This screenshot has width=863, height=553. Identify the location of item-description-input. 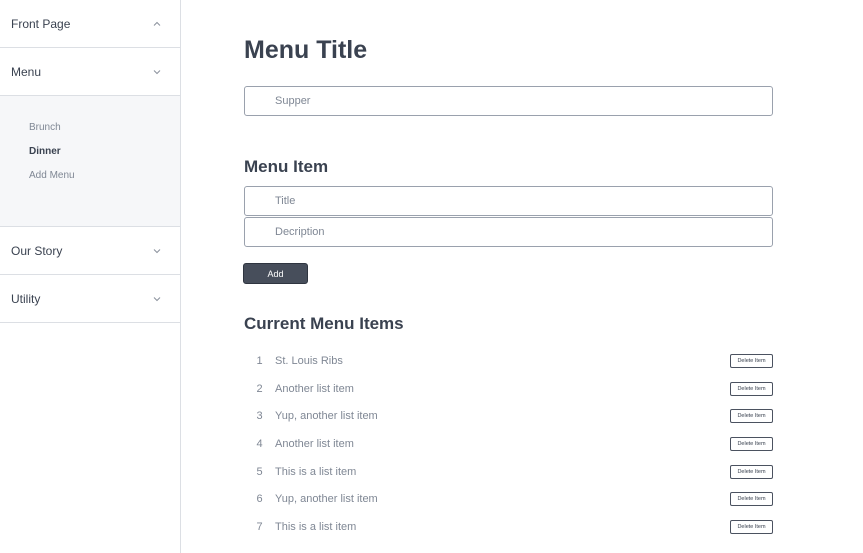
(508, 232).